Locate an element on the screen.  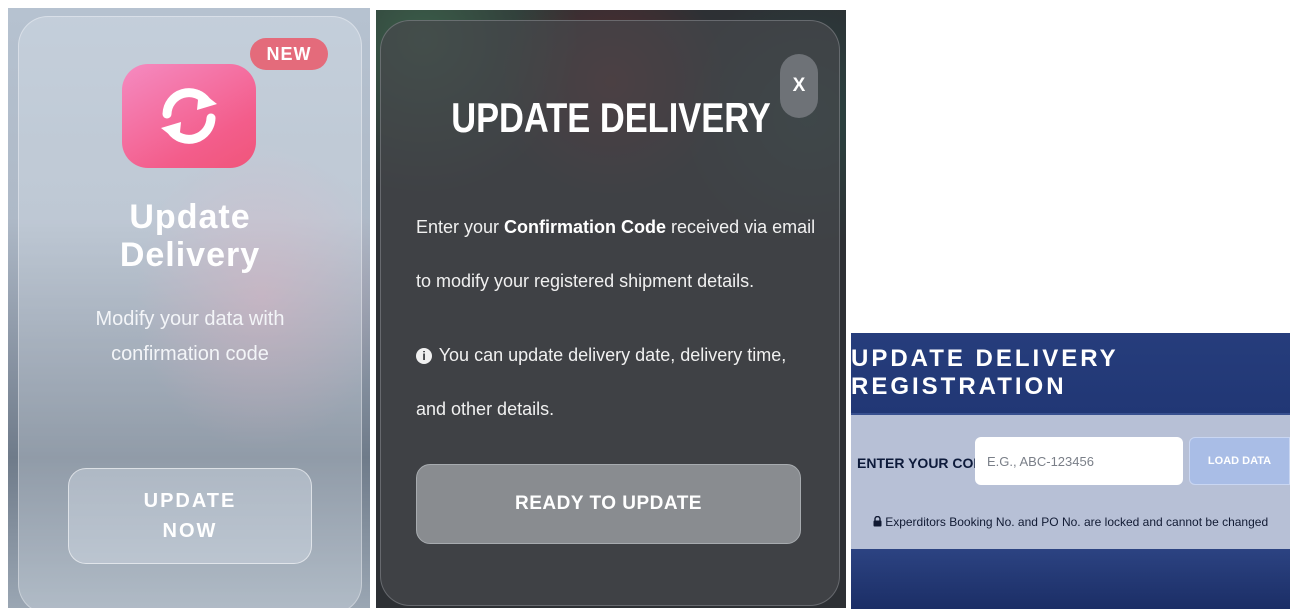
app-icon is located at coordinates (189, 116).